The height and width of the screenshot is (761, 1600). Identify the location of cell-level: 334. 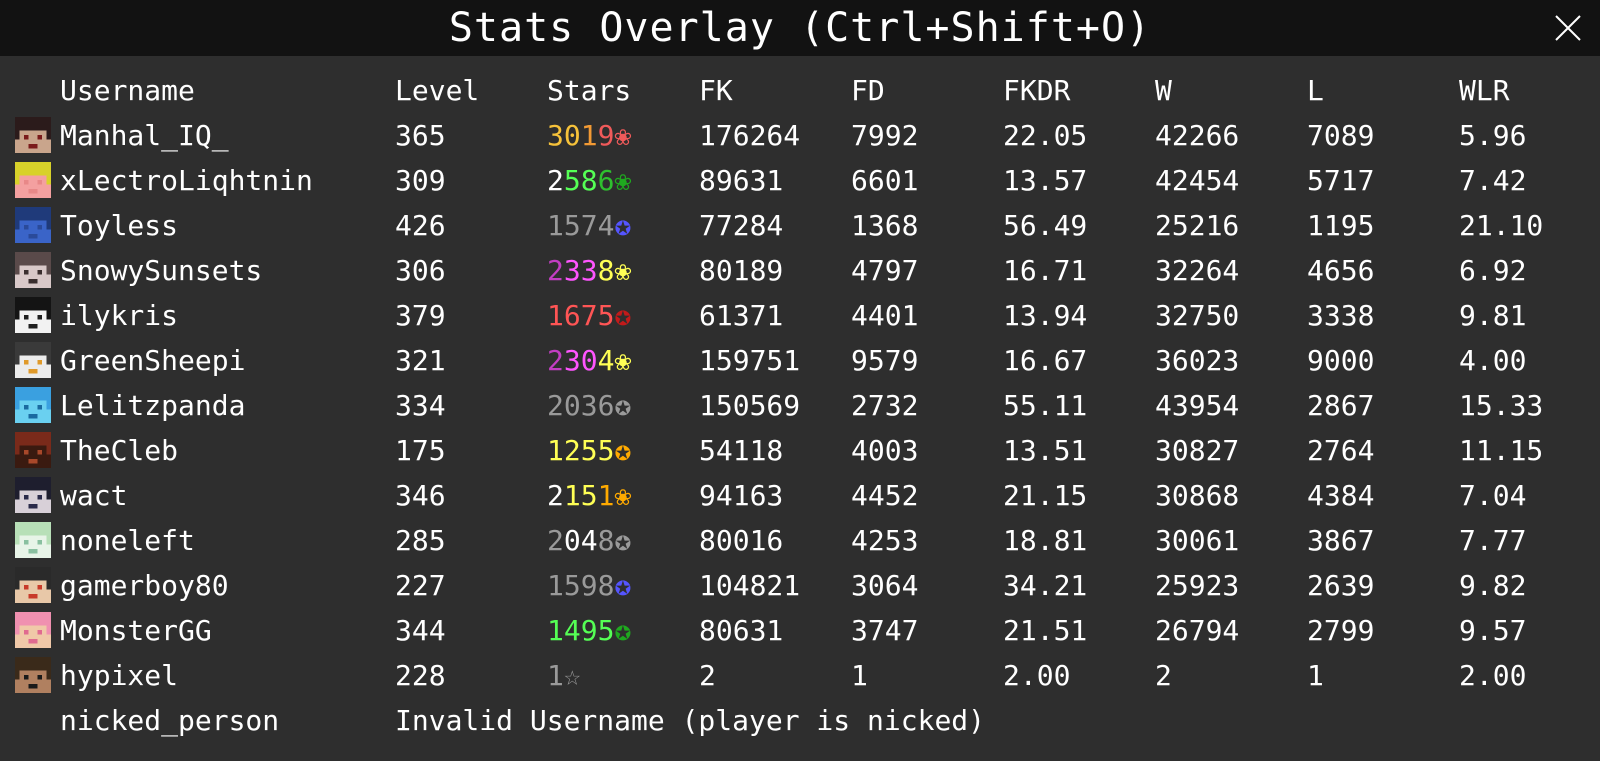
(420, 405).